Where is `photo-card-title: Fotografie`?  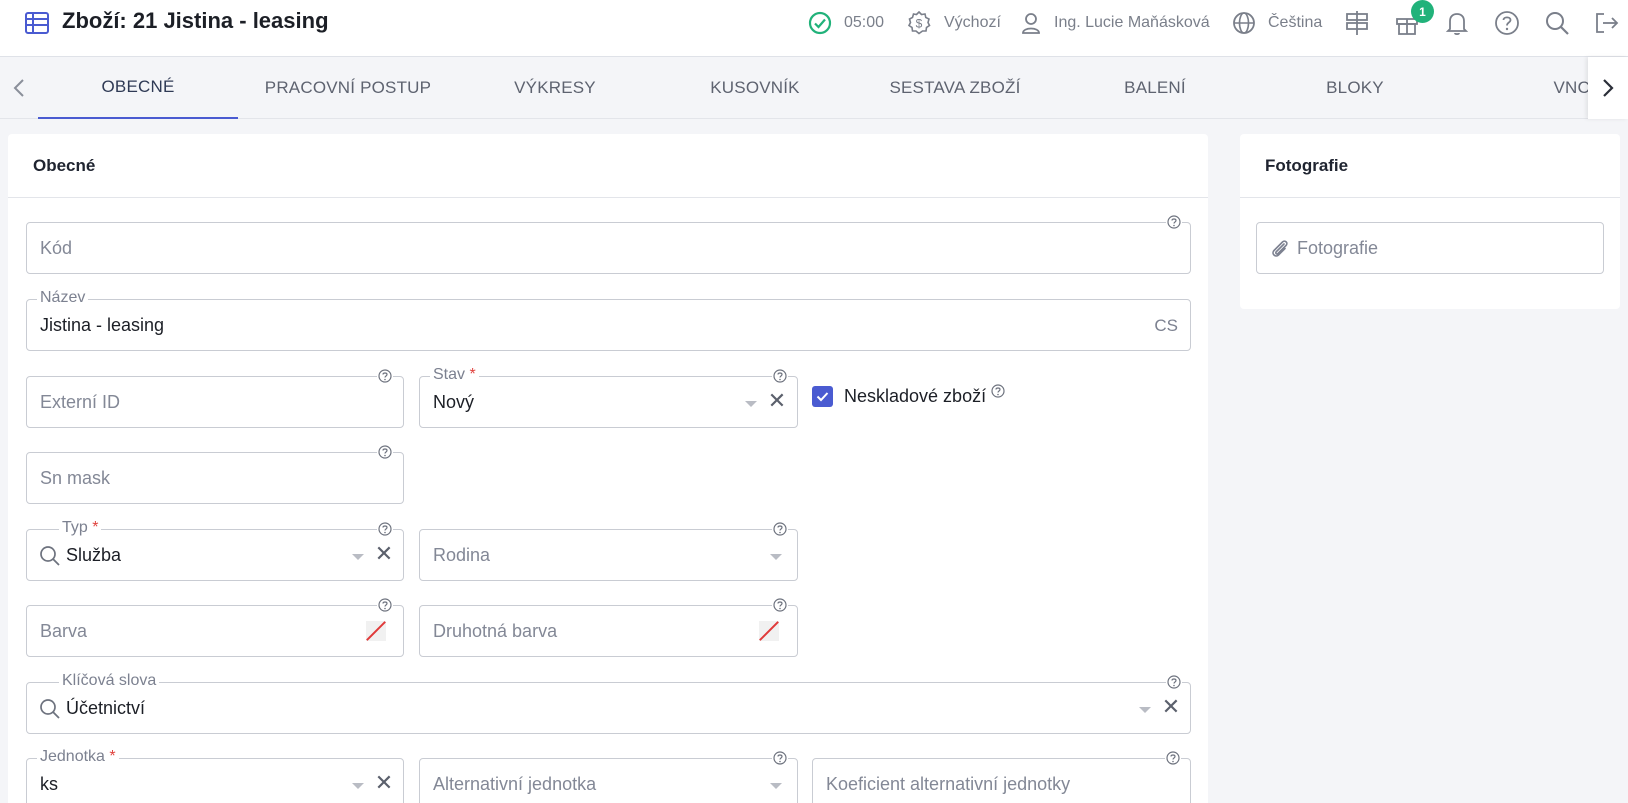
photo-card-title: Fotografie is located at coordinates (1430, 166).